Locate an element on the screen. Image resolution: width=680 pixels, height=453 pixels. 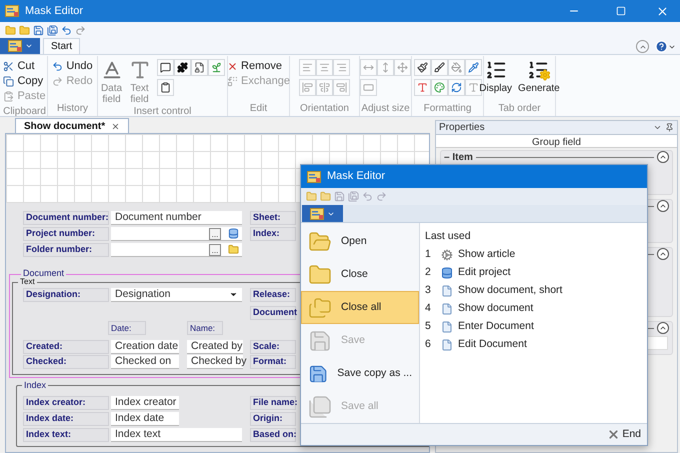
ribbon-button: Display is located at coordinates (495, 76).